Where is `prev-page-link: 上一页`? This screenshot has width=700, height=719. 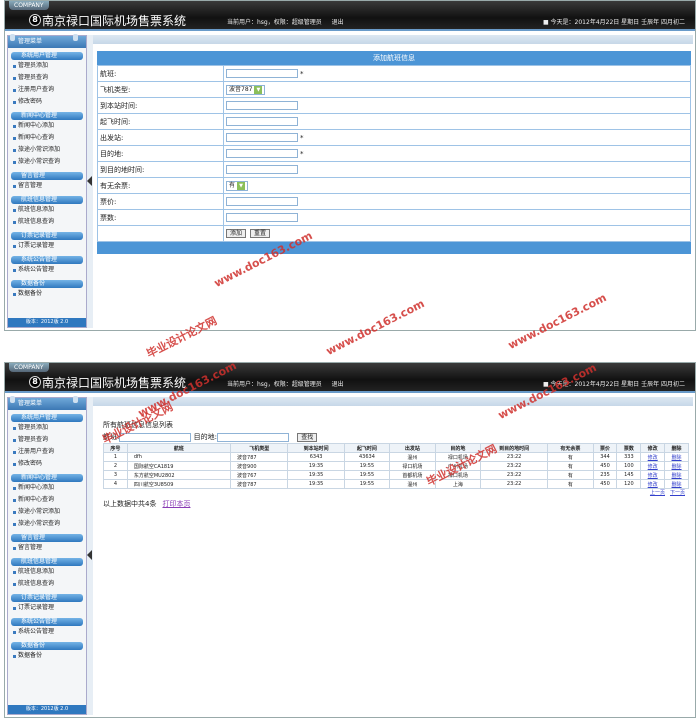
prev-page-link: 上一页 is located at coordinates (657, 493).